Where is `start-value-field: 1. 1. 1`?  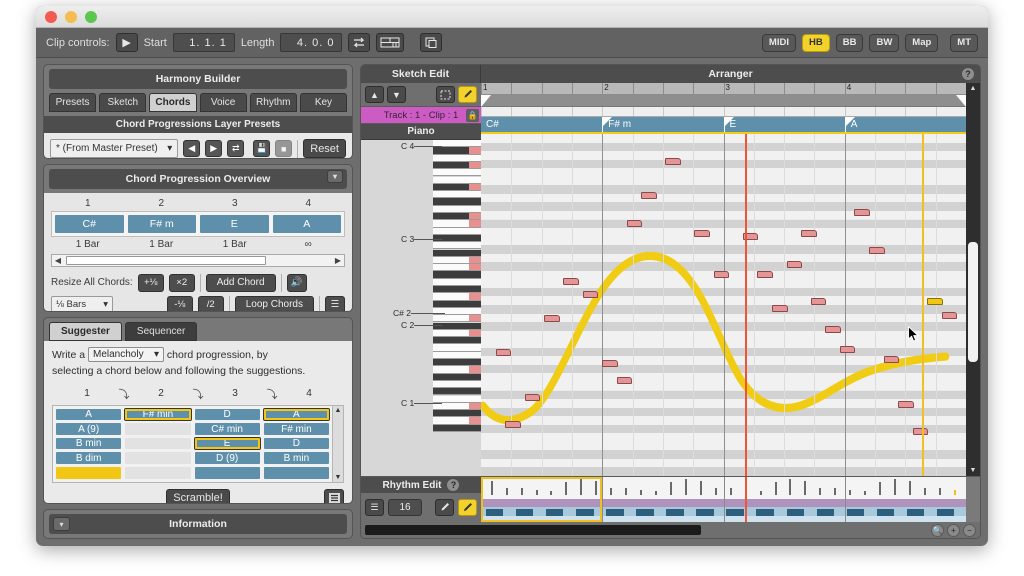
start-value-field: 1. 1. 1 is located at coordinates (203, 42).